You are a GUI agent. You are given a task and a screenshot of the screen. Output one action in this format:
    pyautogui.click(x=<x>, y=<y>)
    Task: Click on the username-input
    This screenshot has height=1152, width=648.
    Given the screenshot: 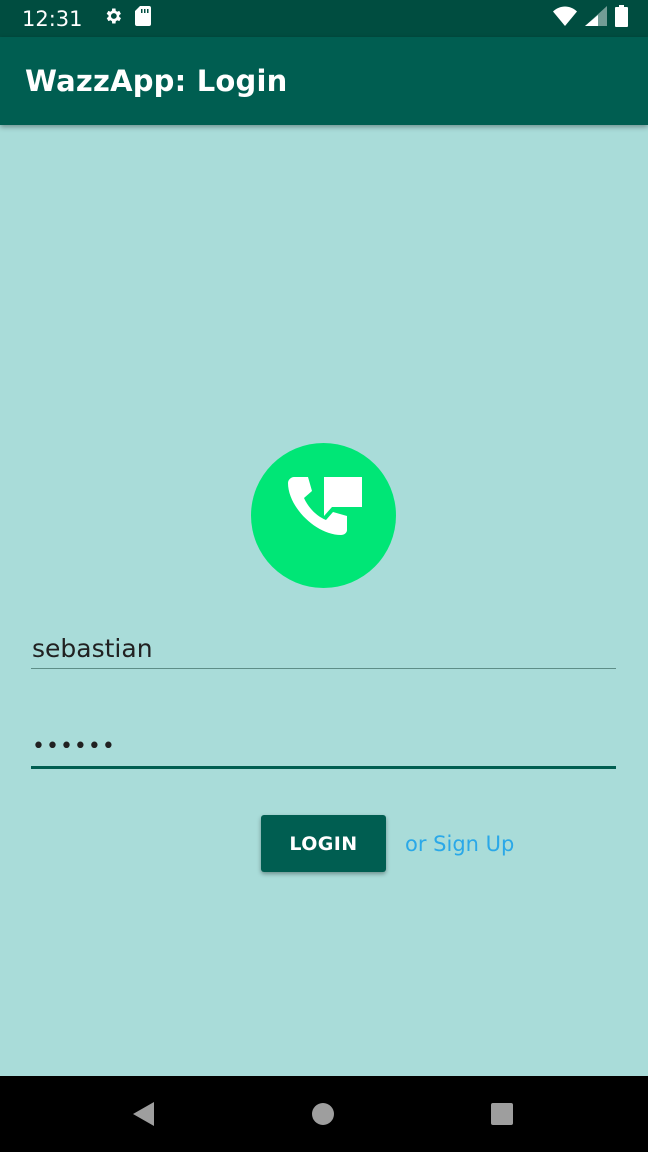 What is the action you would take?
    pyautogui.click(x=323, y=648)
    